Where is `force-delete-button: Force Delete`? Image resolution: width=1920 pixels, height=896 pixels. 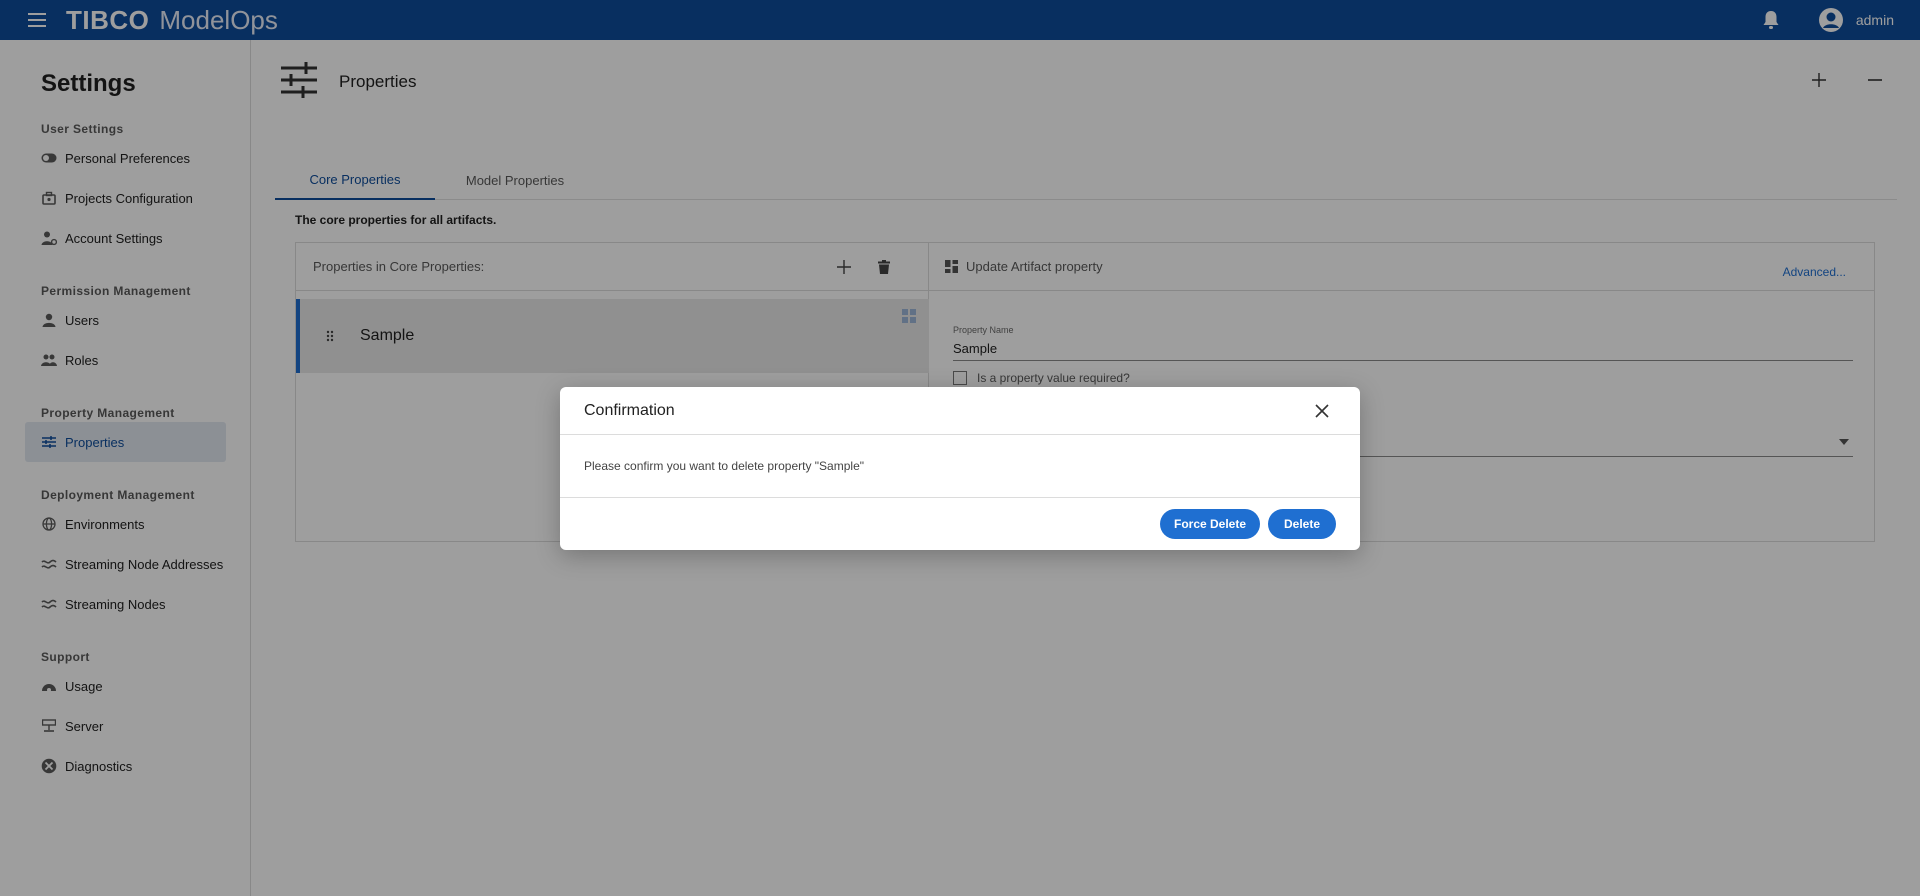 force-delete-button: Force Delete is located at coordinates (1210, 524).